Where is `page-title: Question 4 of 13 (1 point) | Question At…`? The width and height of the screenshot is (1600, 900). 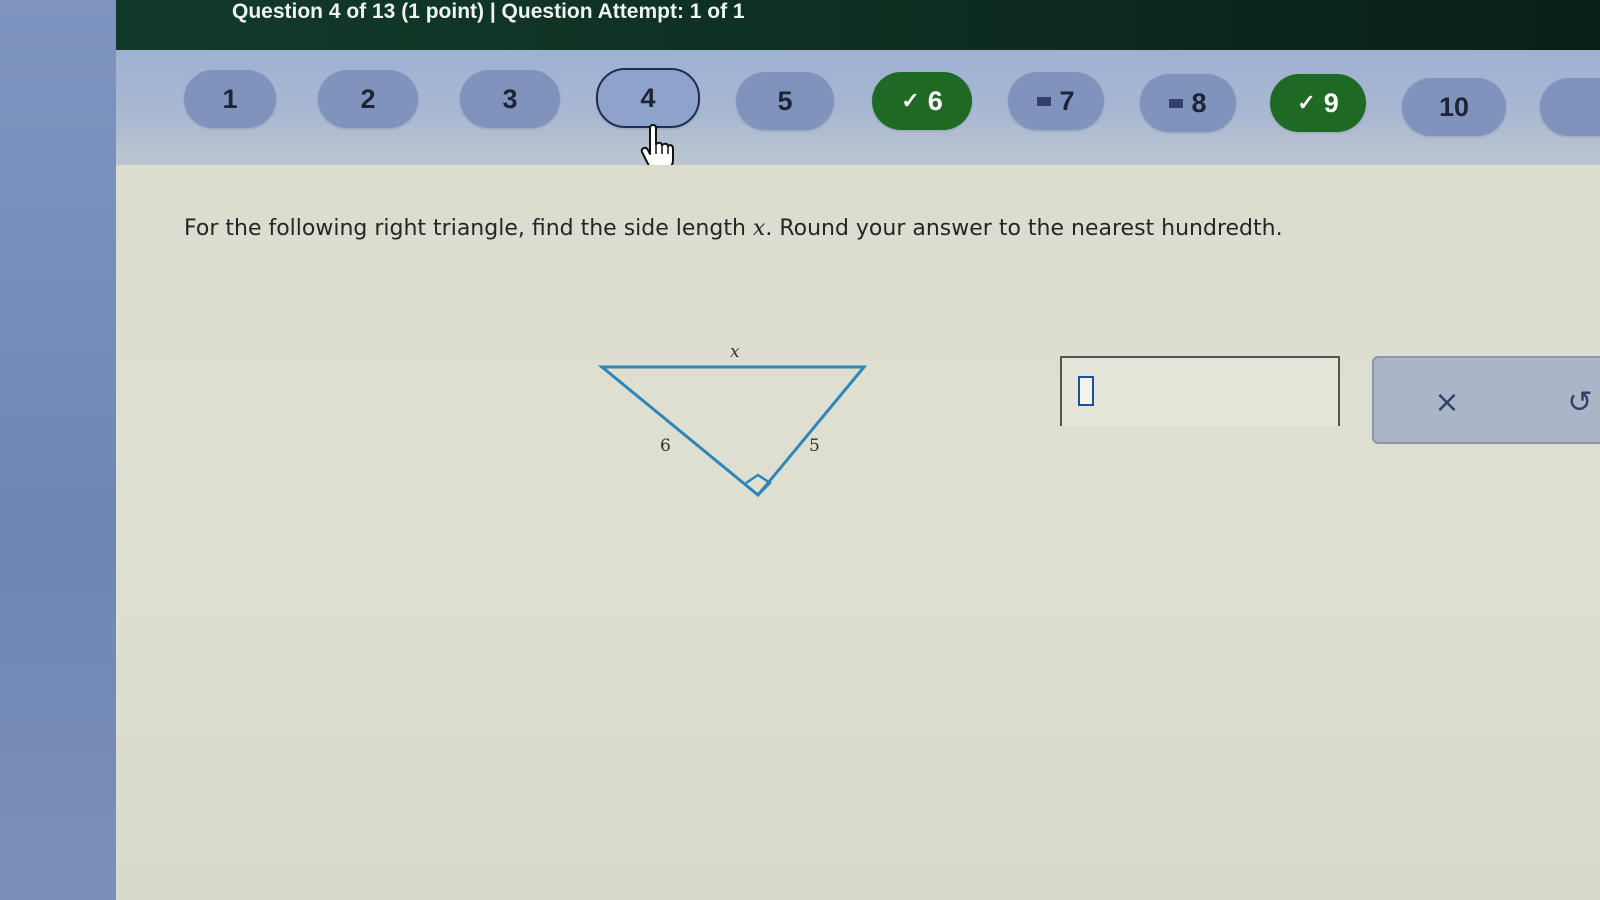 page-title: Question 4 of 13 (1 point) | Question At… is located at coordinates (488, 11).